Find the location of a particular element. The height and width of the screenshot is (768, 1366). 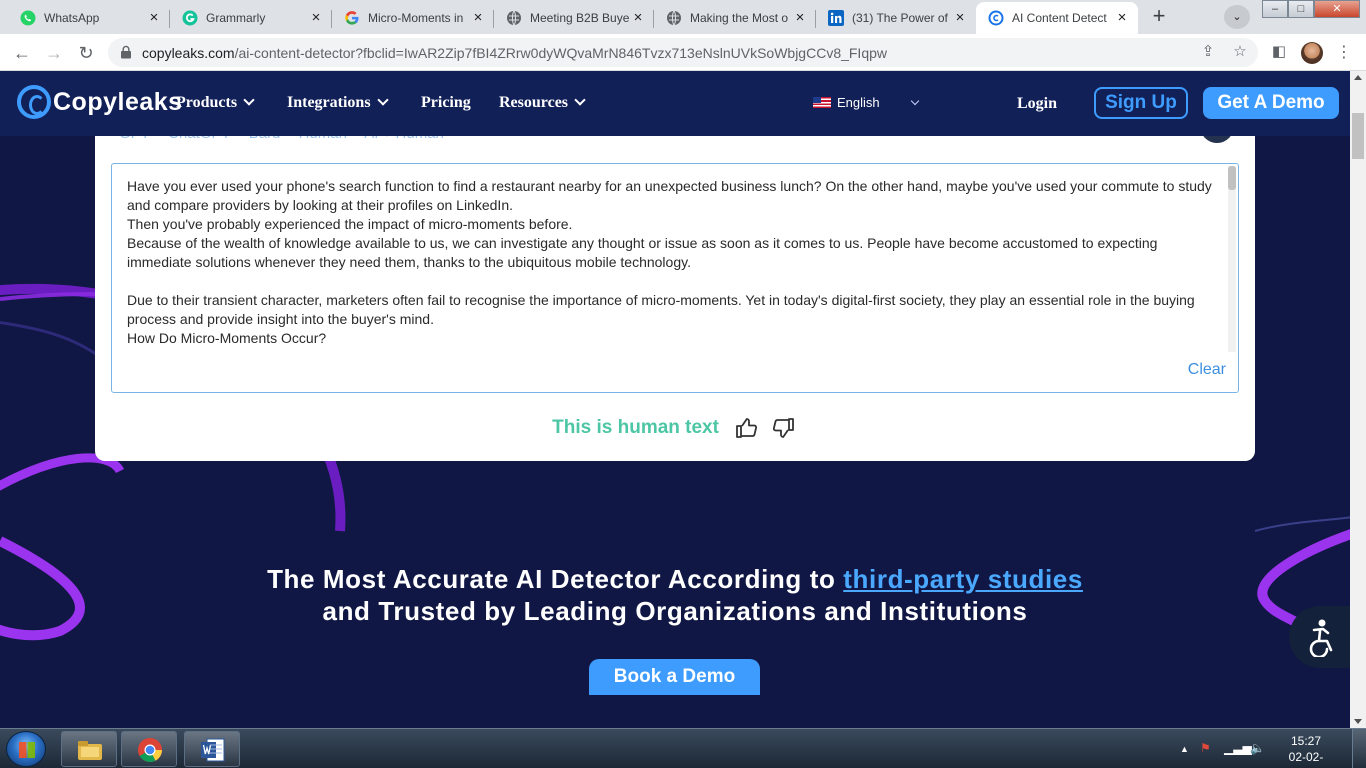

page-scrollbar is located at coordinates (1358, 399).